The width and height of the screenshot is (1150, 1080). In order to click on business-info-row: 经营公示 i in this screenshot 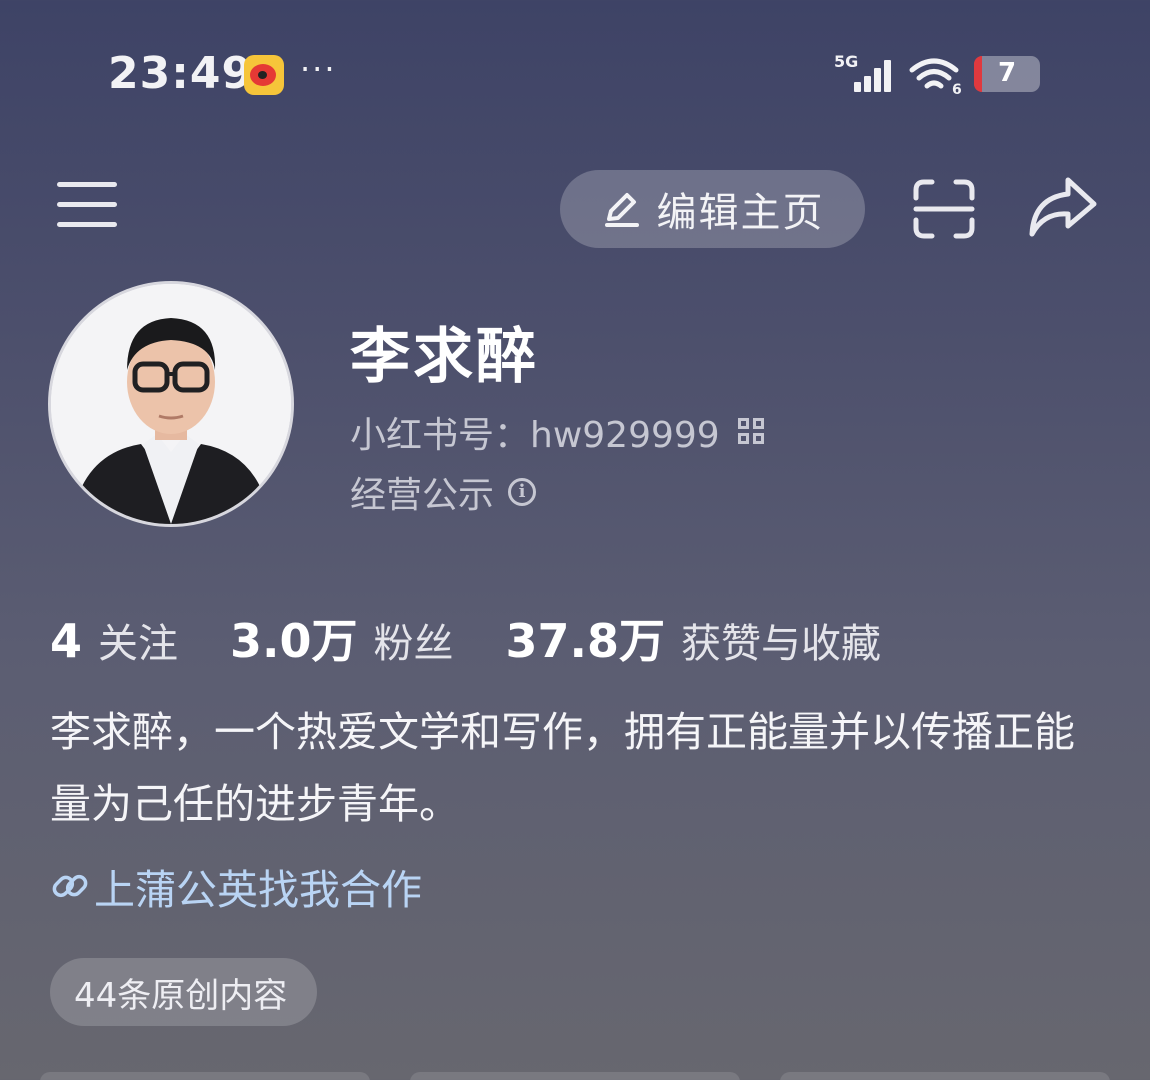, I will do `click(443, 492)`.